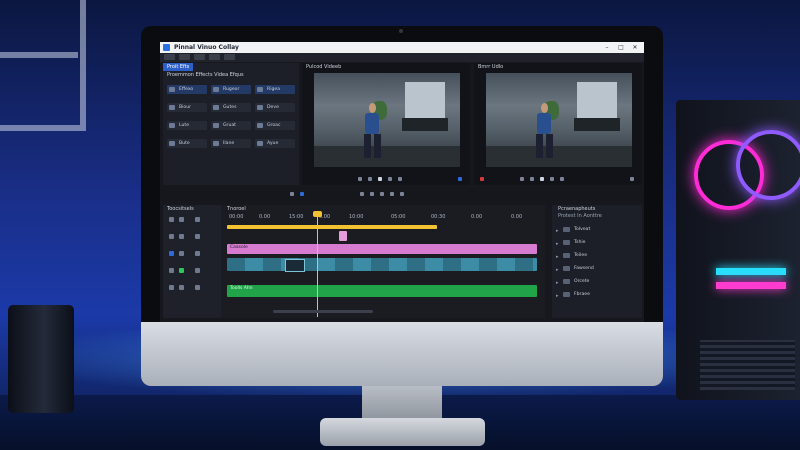 The width and height of the screenshot is (800, 450). What do you see at coordinates (382, 291) in the screenshot?
I see `tl-clip-audio: Toolls Ahn` at bounding box center [382, 291].